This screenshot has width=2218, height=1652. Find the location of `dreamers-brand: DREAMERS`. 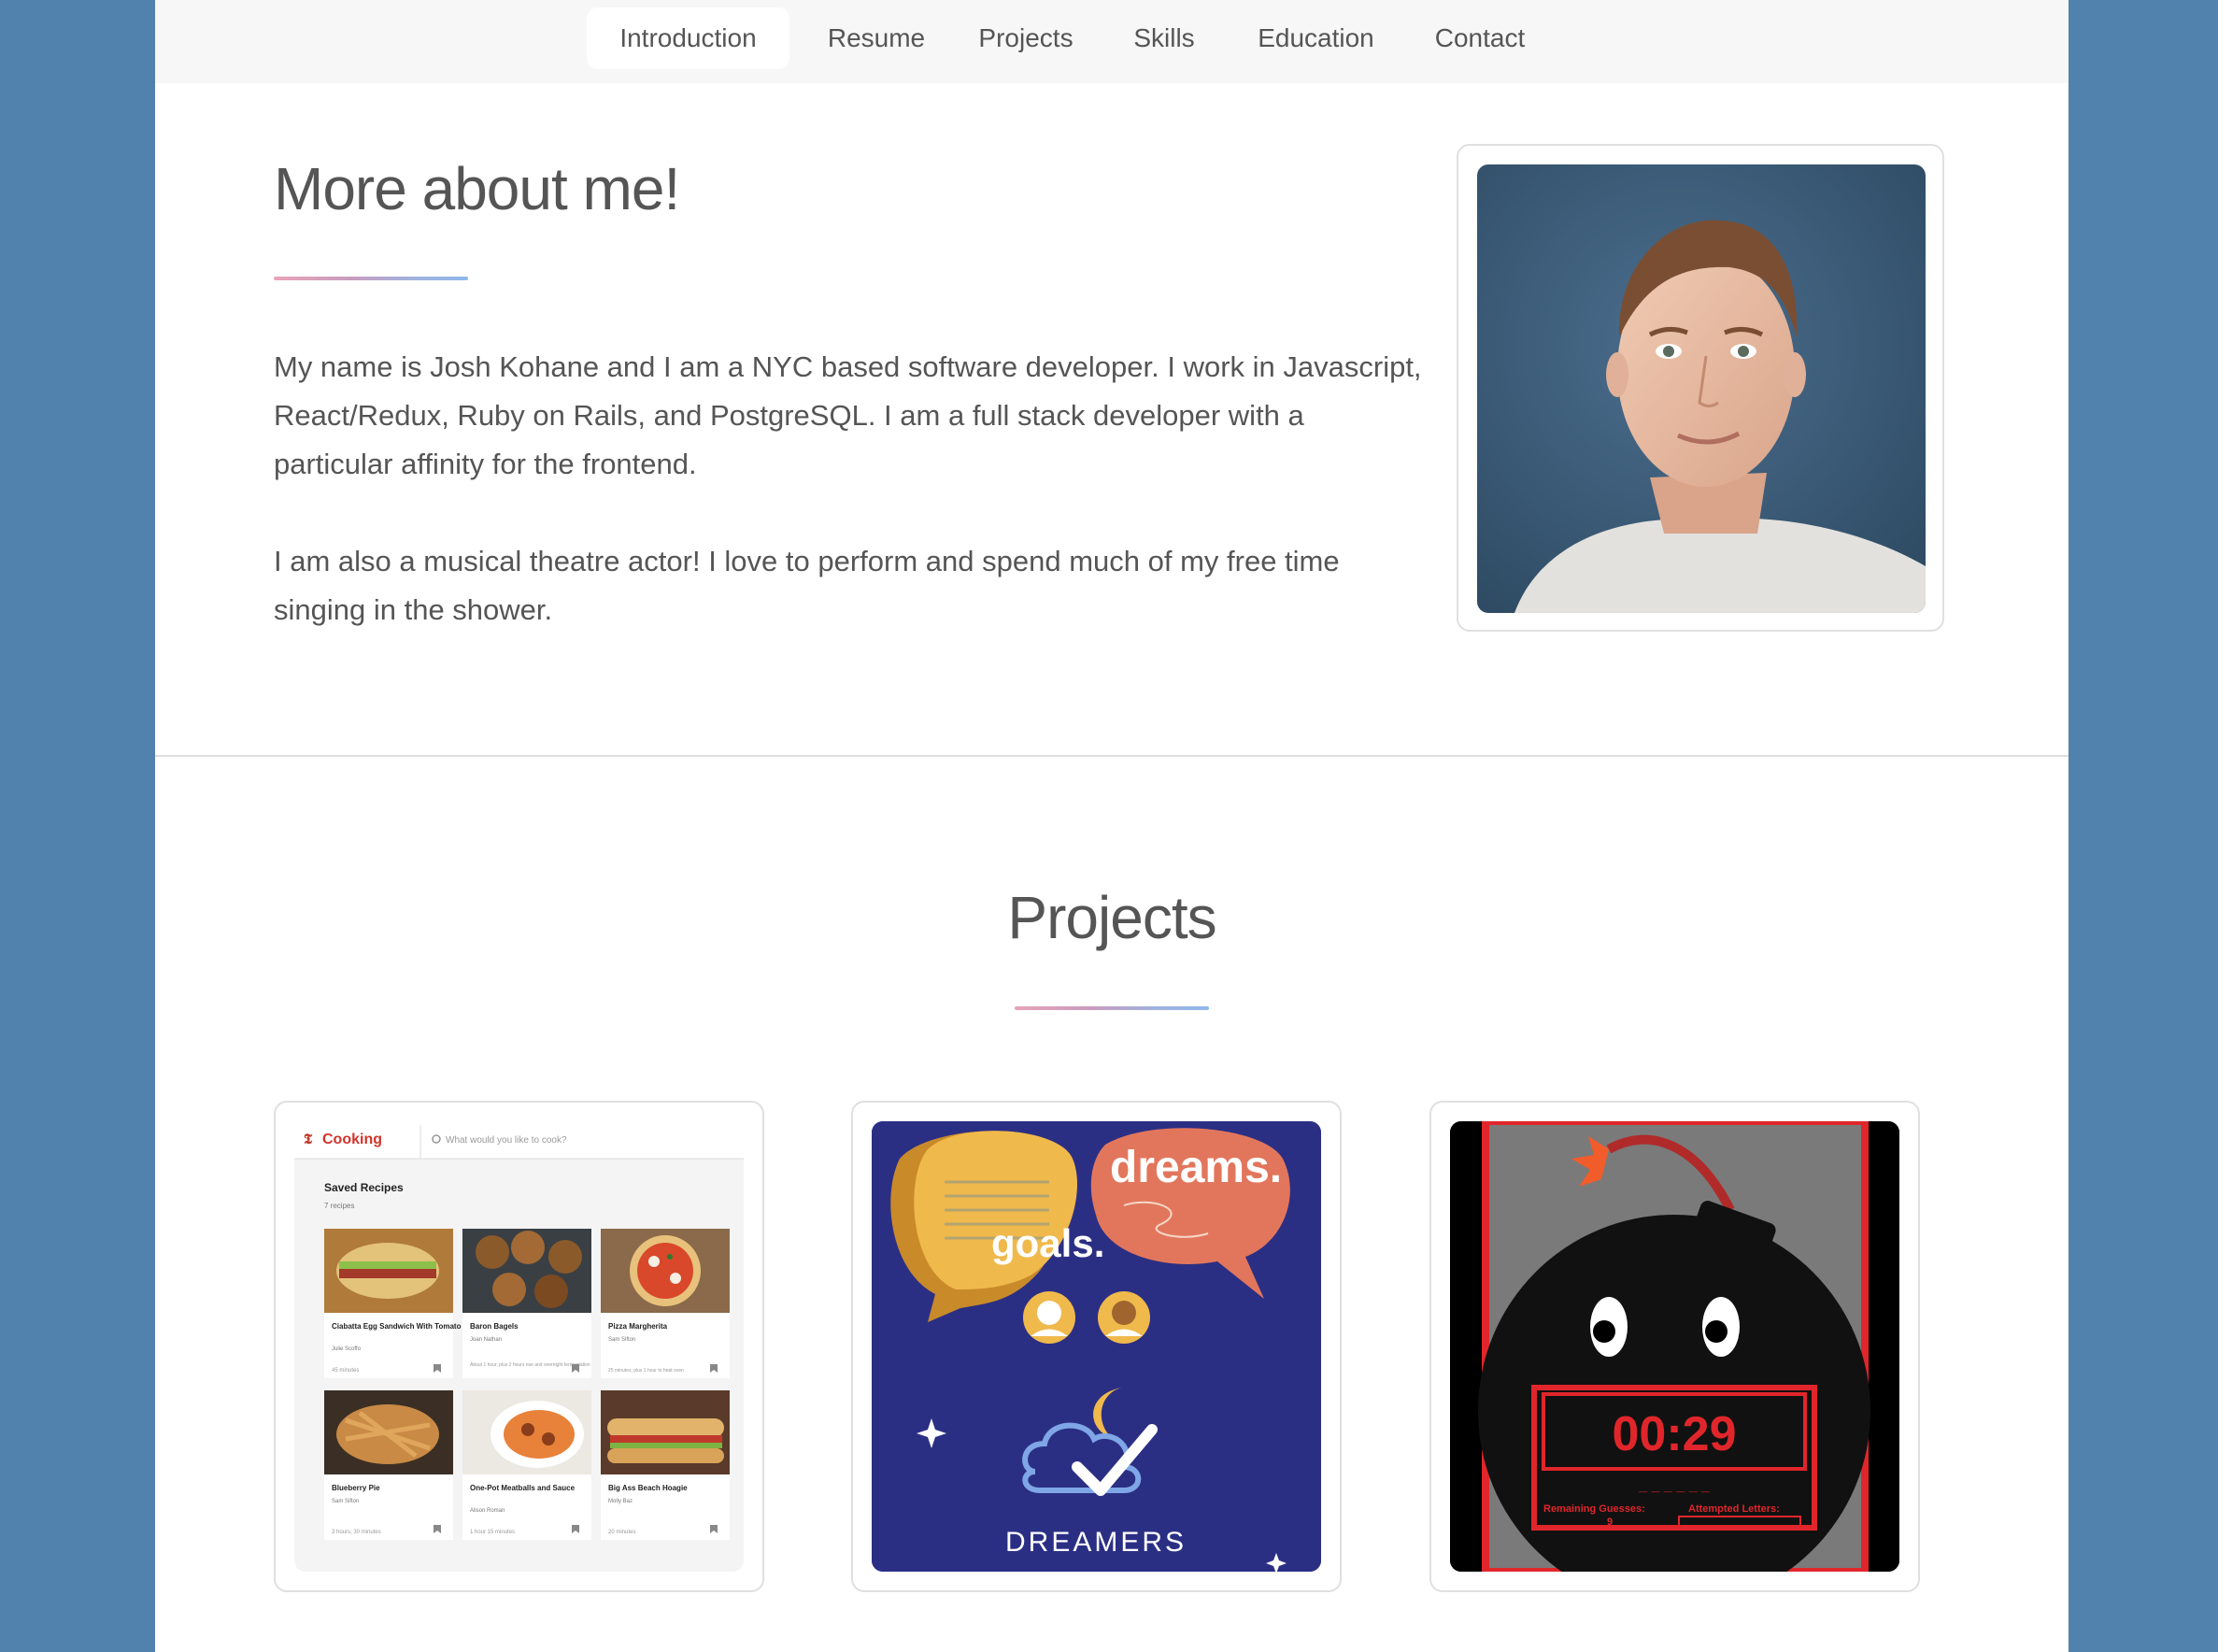

dreamers-brand: DREAMERS is located at coordinates (1096, 1542).